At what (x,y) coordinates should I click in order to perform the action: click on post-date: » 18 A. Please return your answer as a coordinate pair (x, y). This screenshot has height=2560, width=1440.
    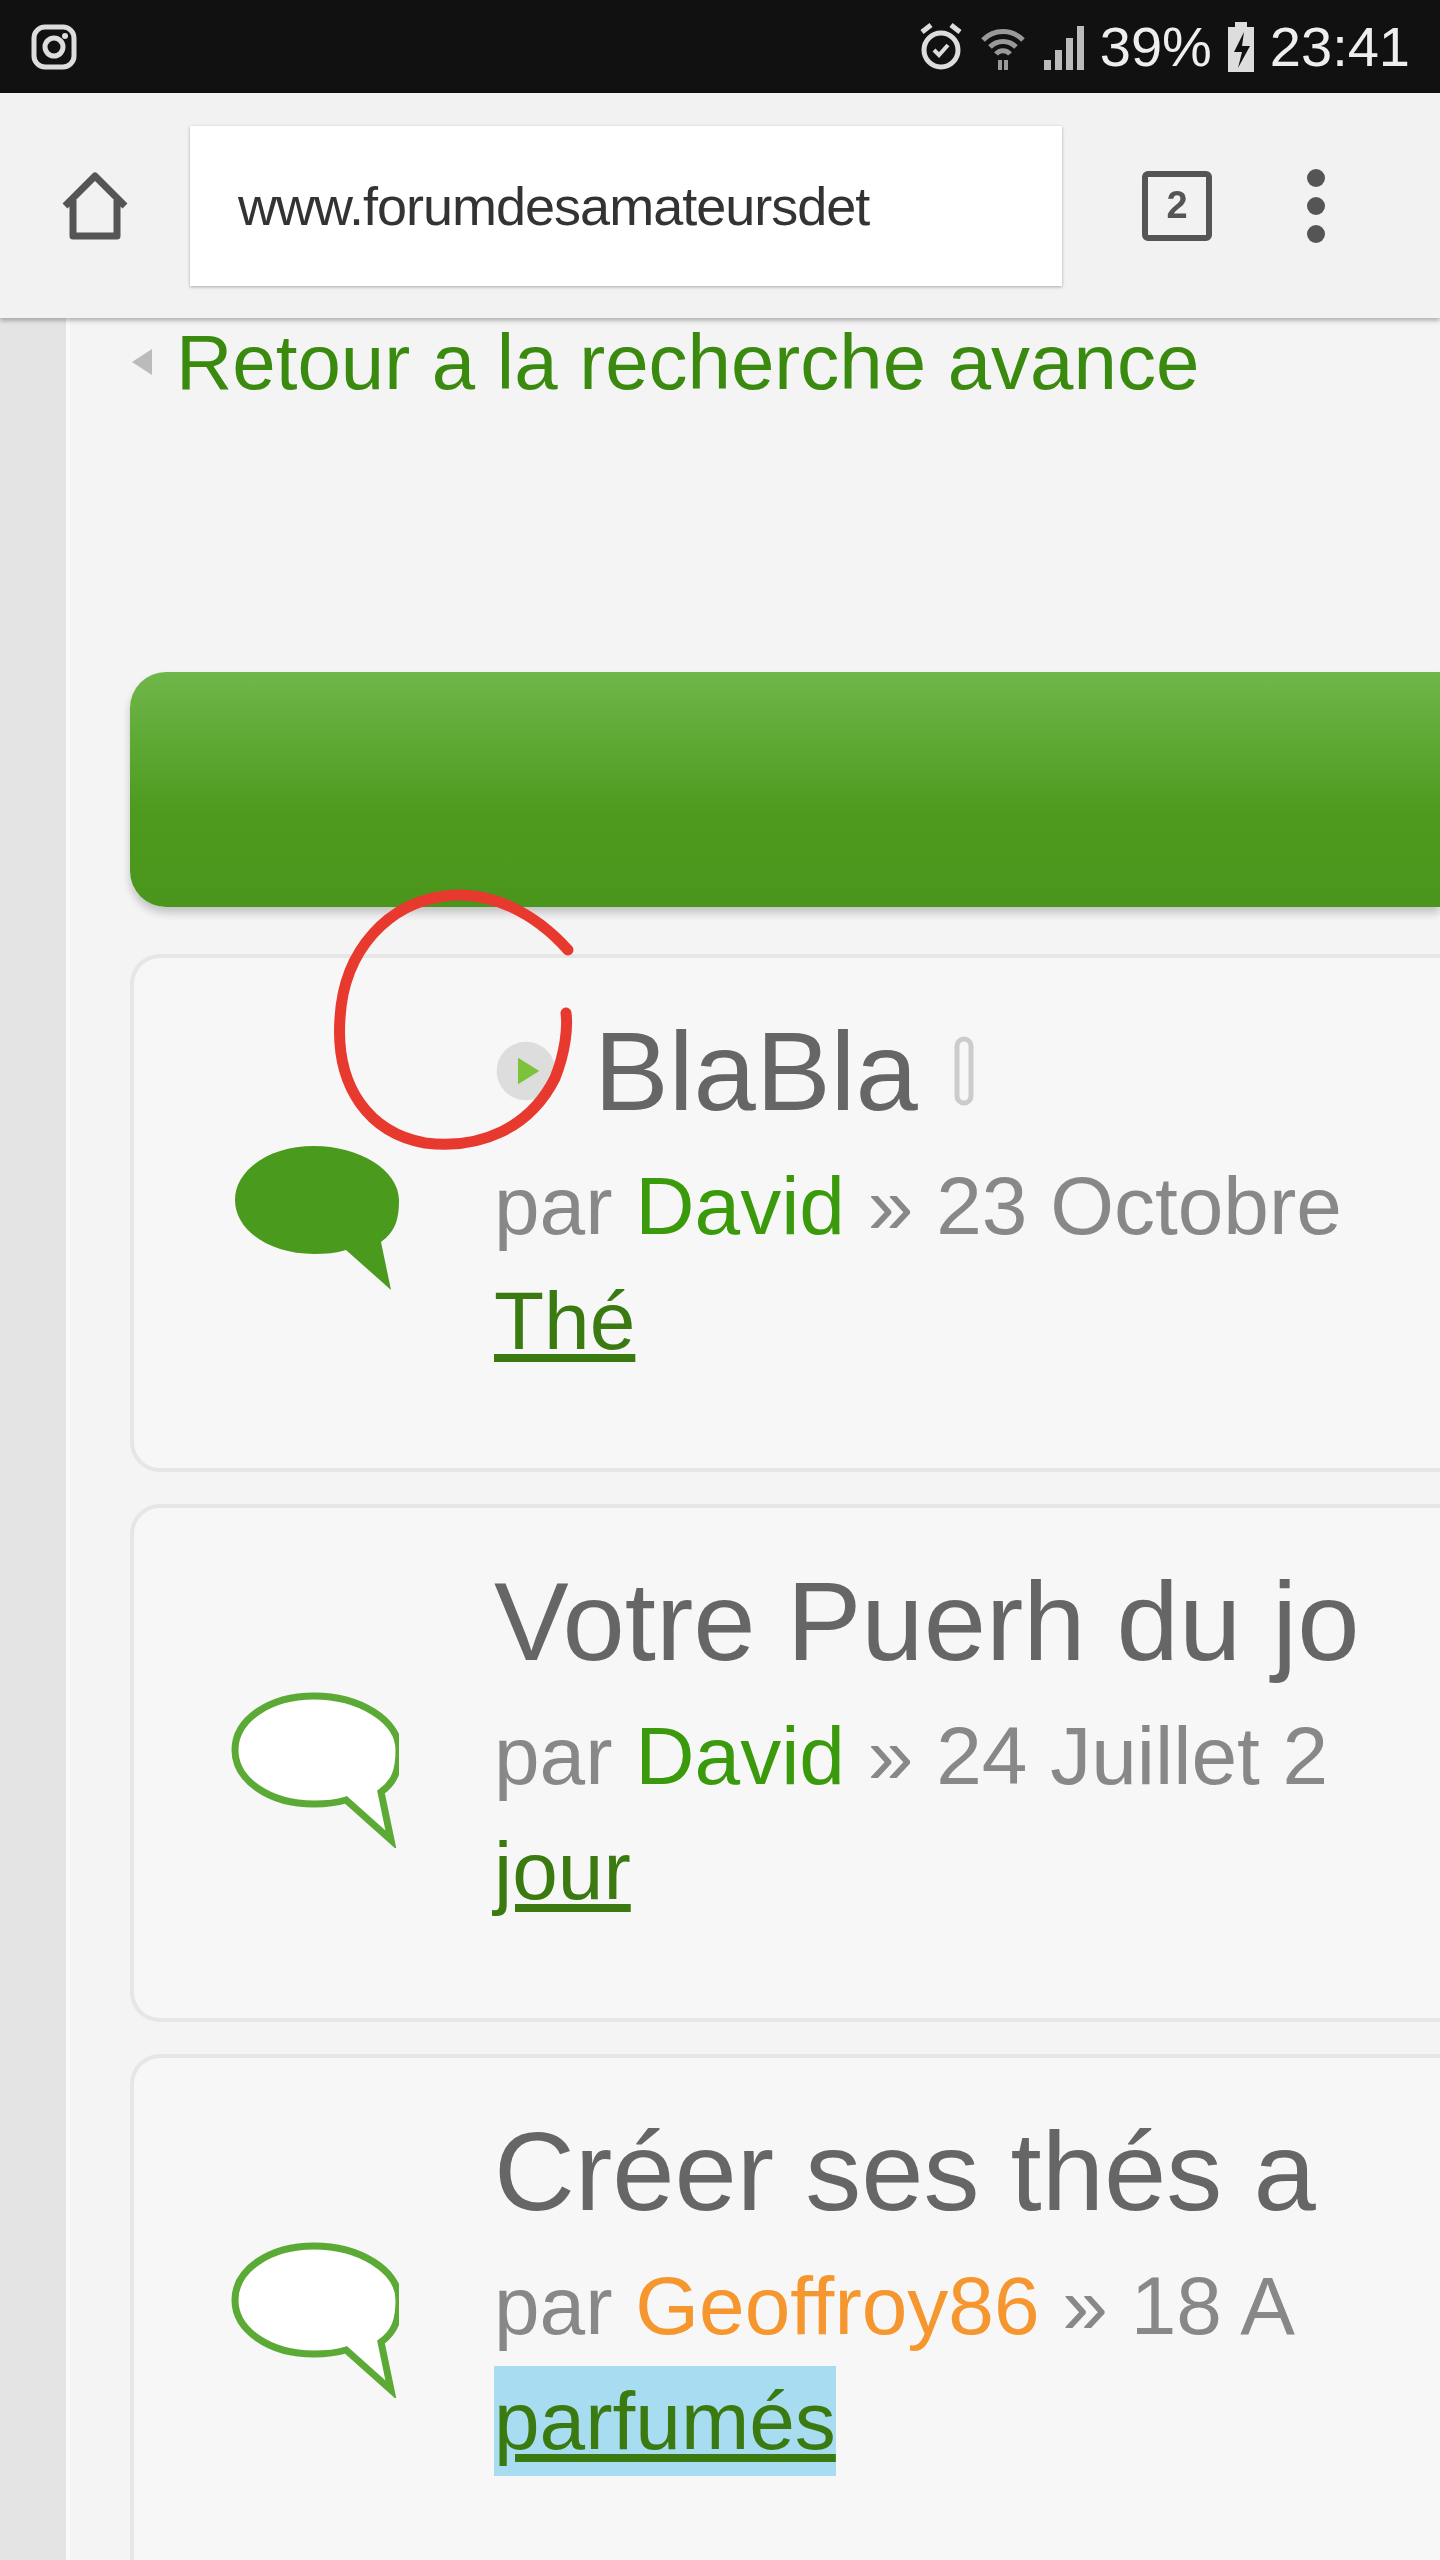
    Looking at the image, I should click on (1178, 2305).